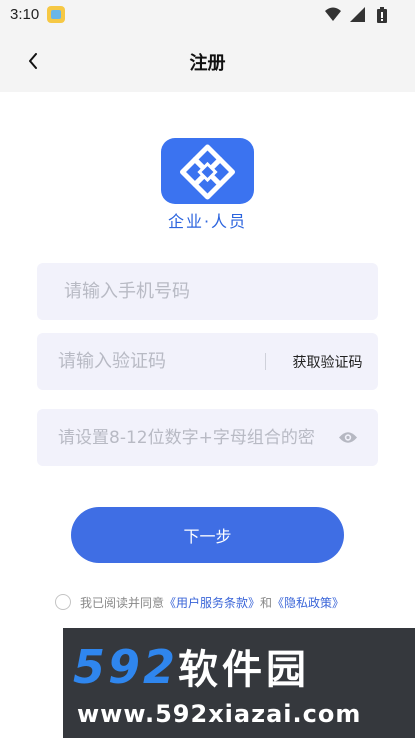  What do you see at coordinates (25, 14) in the screenshot?
I see `status-time: 3:10` at bounding box center [25, 14].